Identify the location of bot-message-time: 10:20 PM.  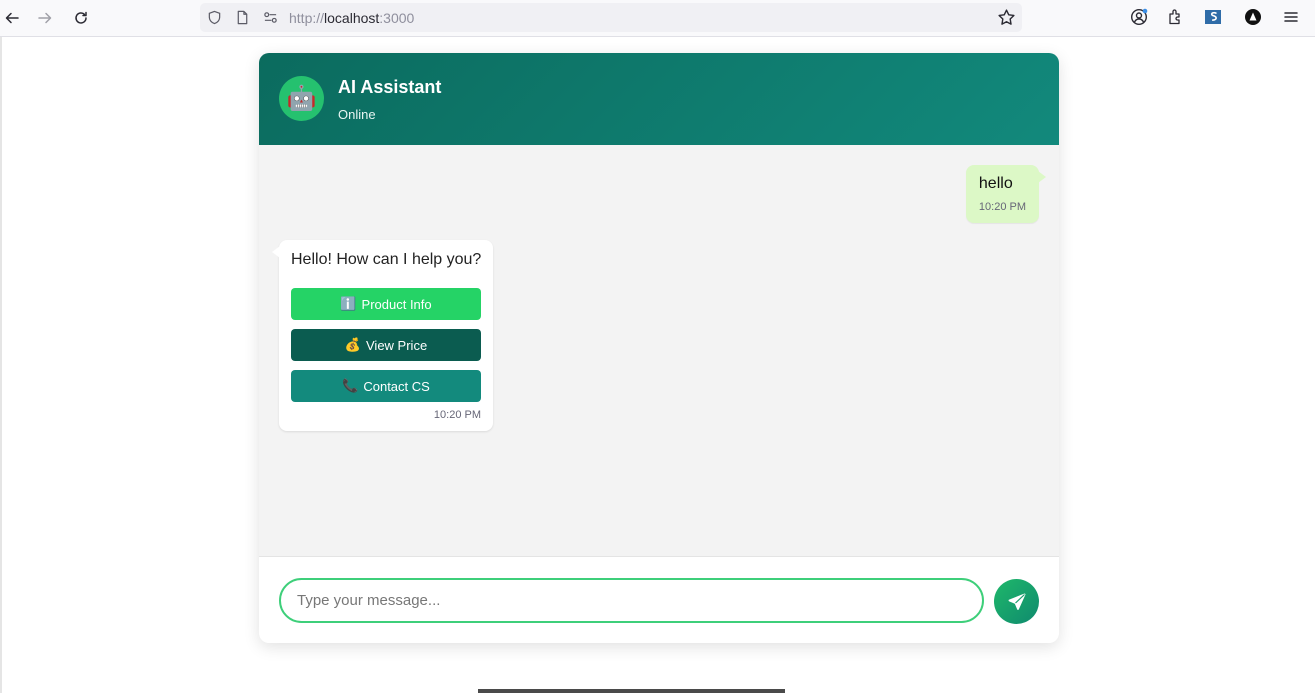
(457, 415).